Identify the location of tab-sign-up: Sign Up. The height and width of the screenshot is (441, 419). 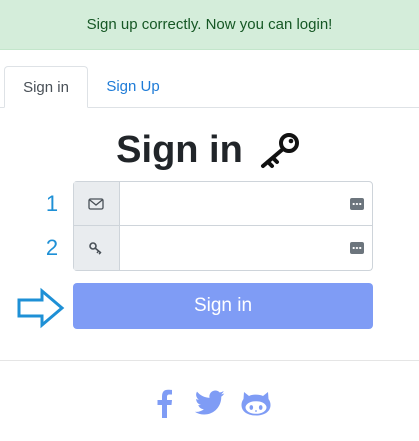
(133, 86).